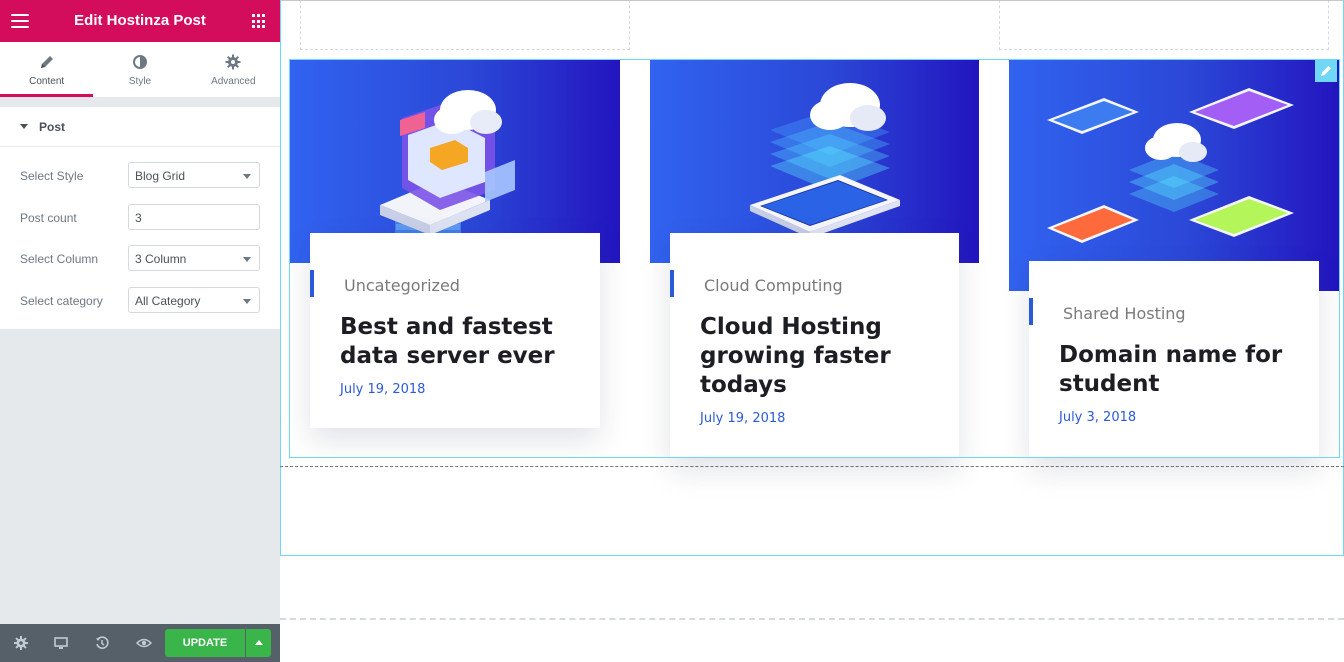 This screenshot has height=662, width=1344. I want to click on panel-title: Edit Hostinza Post, so click(140, 20).